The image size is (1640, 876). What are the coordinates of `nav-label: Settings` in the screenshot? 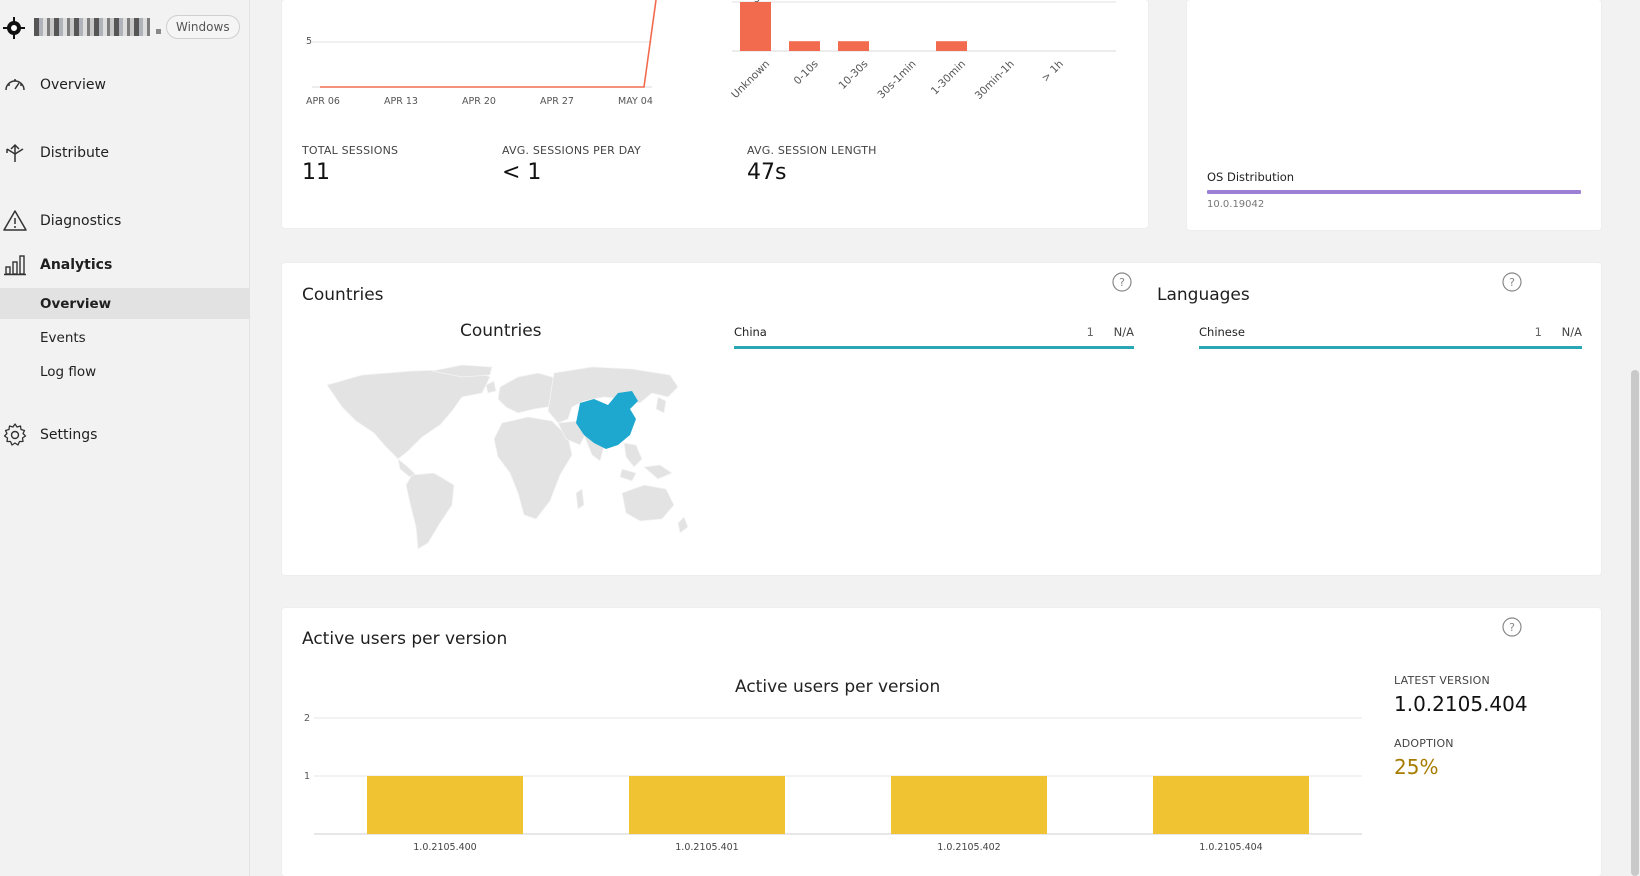 It's located at (69, 435).